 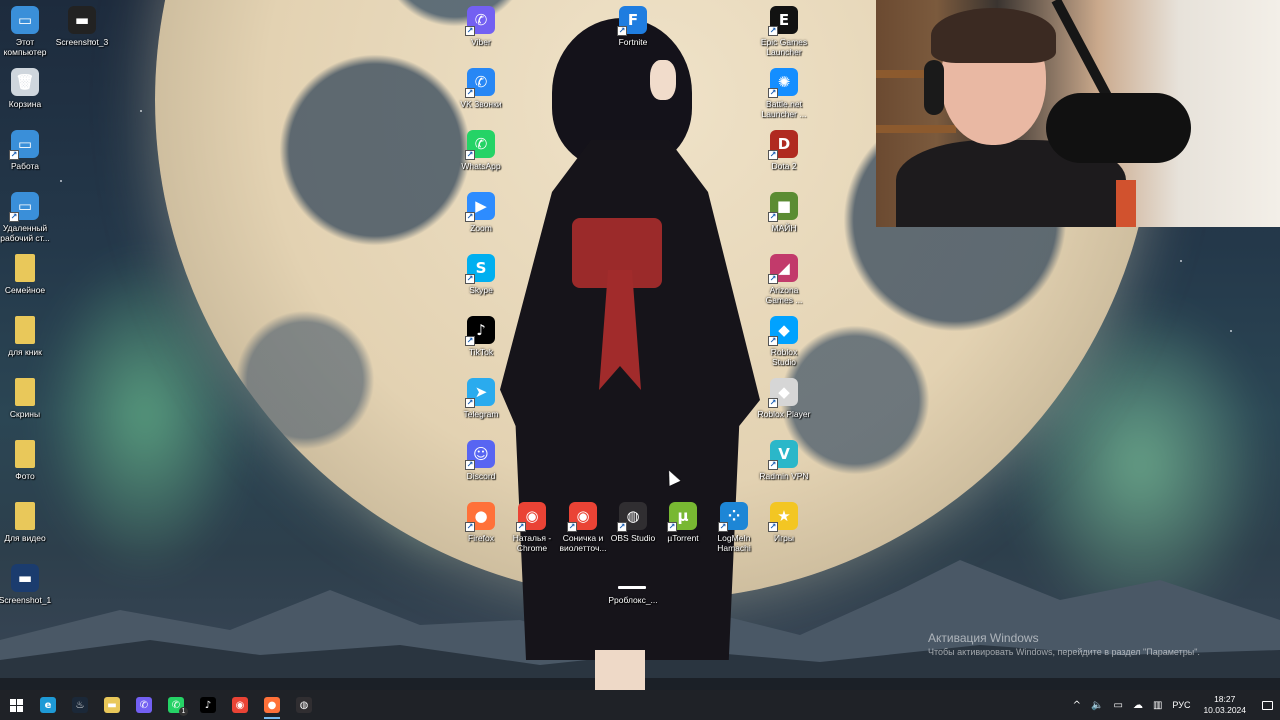 What do you see at coordinates (480, 331) in the screenshot?
I see `tiktok-icon: ♪ ↗` at bounding box center [480, 331].